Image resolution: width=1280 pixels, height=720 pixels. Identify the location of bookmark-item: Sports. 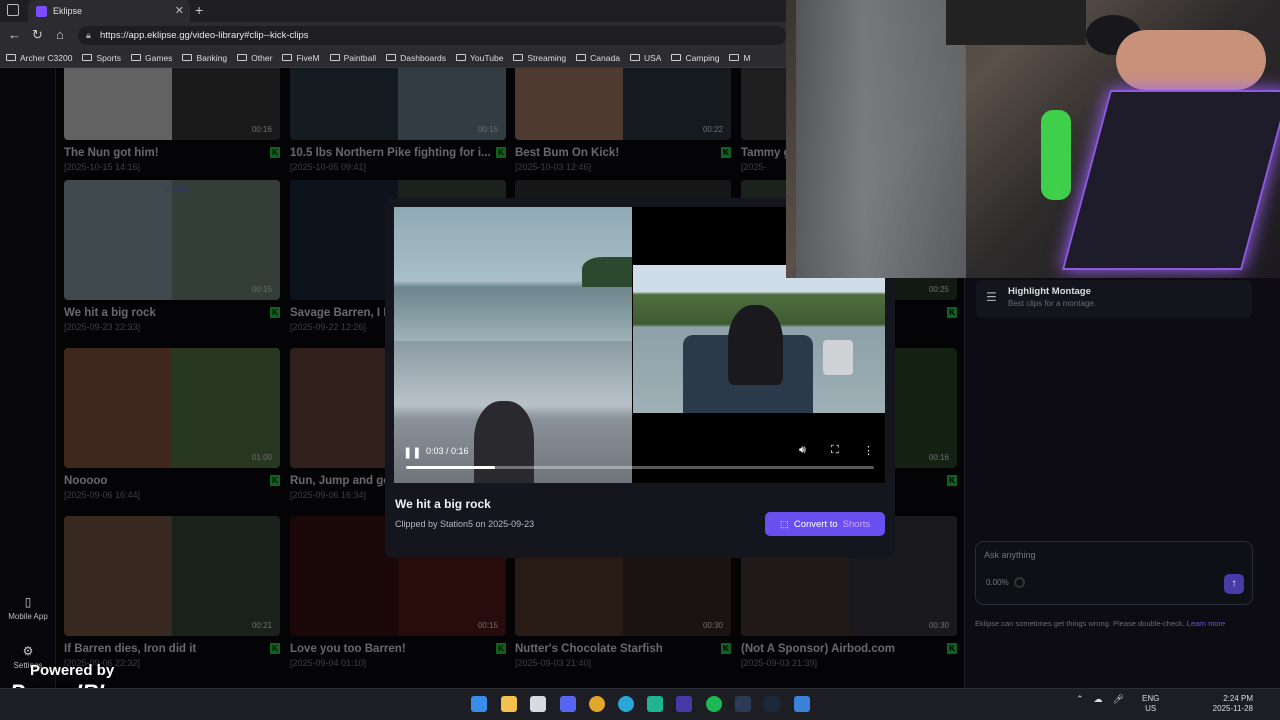
(101, 58).